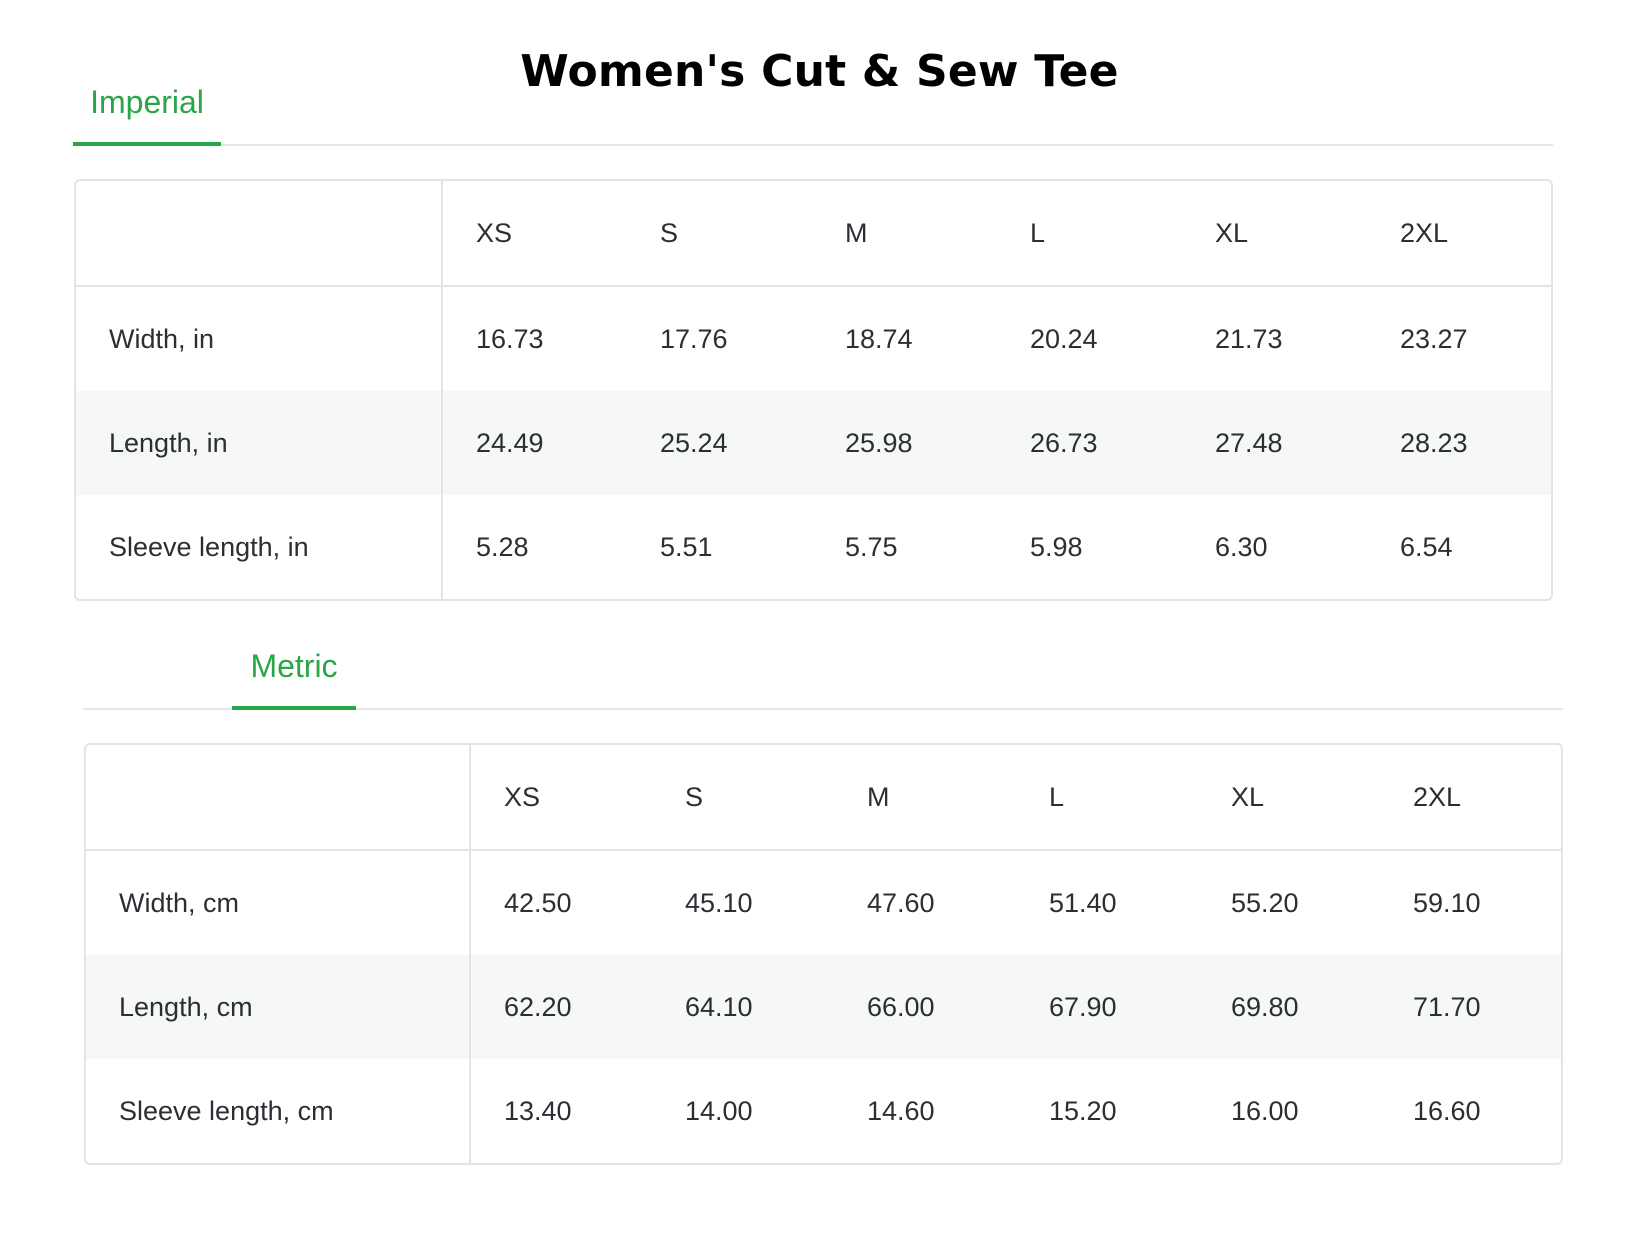 The width and height of the screenshot is (1639, 1233). What do you see at coordinates (694, 442) in the screenshot?
I see `table-cell: 25.24` at bounding box center [694, 442].